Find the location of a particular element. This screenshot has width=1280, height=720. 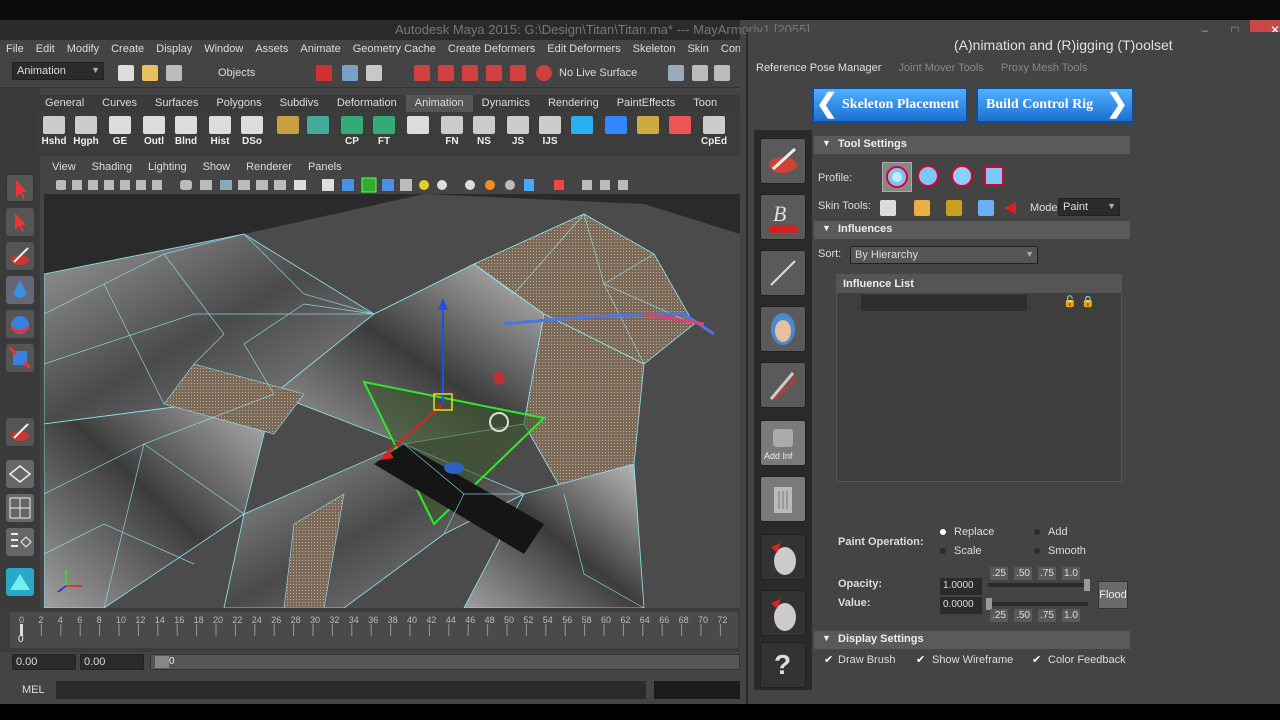

bone-icon is located at coordinates (783, 273).